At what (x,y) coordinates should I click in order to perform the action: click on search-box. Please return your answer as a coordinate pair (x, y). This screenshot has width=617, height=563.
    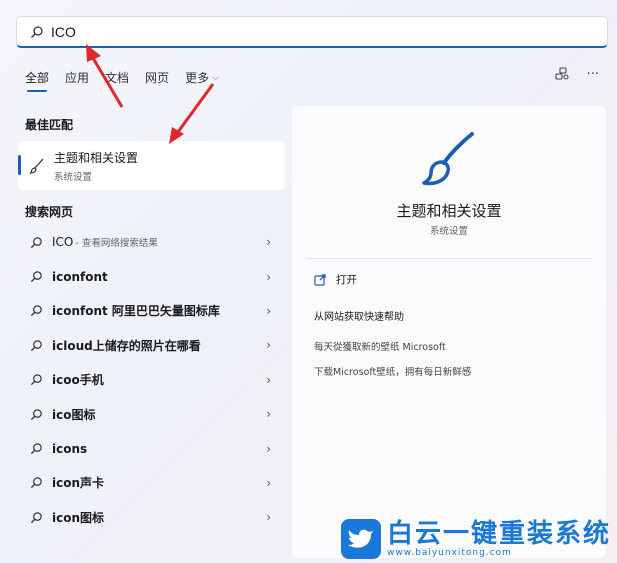
    Looking at the image, I should click on (312, 32).